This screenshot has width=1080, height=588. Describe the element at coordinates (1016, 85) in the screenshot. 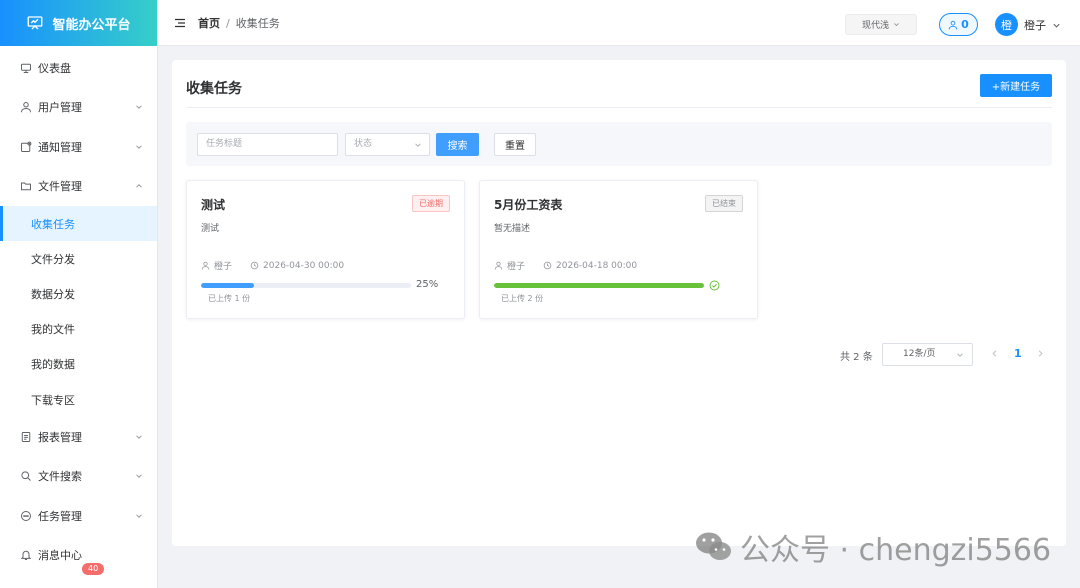

I see `new-task-button: +新建任务` at that location.